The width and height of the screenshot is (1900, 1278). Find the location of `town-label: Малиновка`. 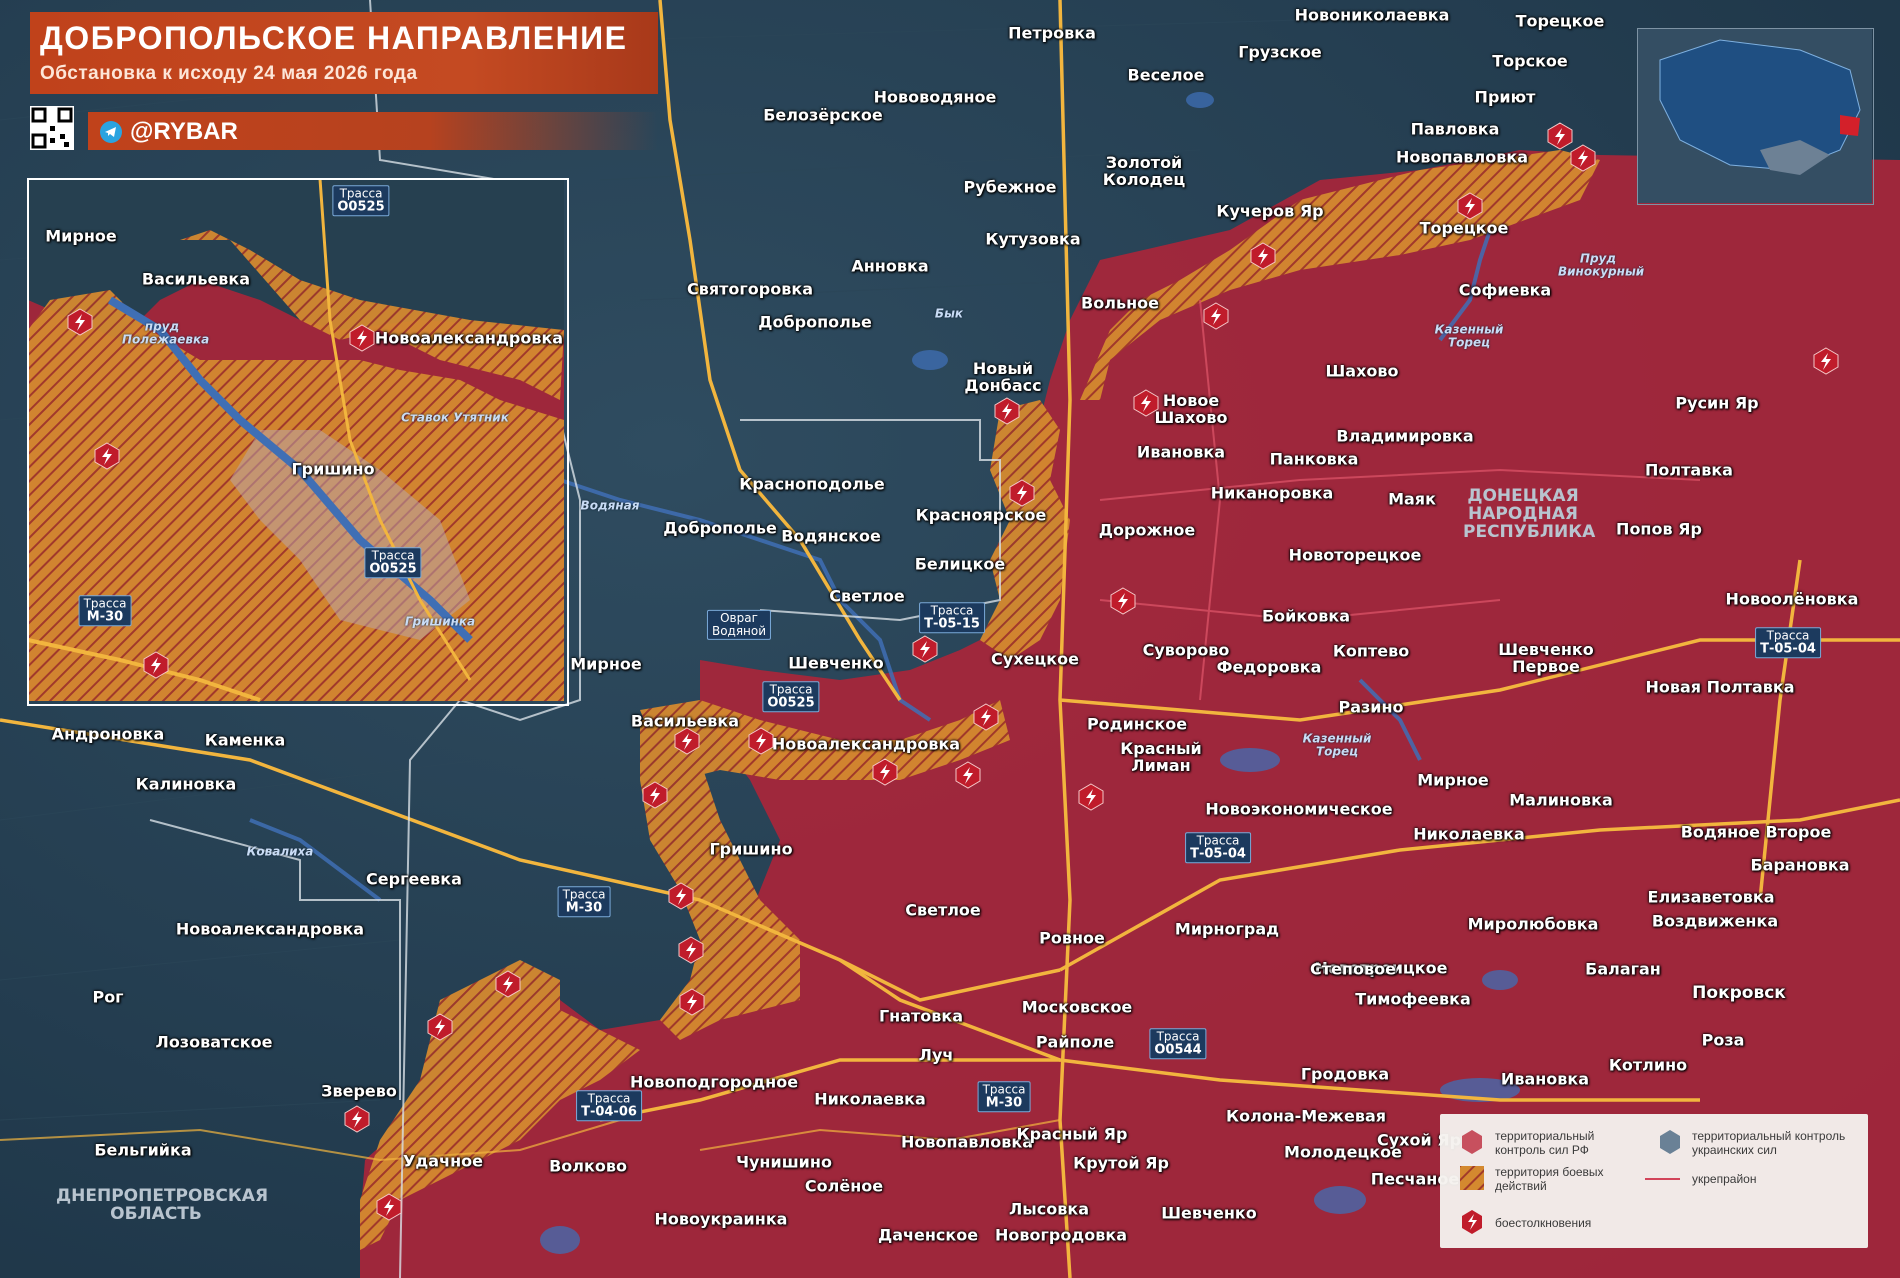

town-label: Малиновка is located at coordinates (1561, 800).